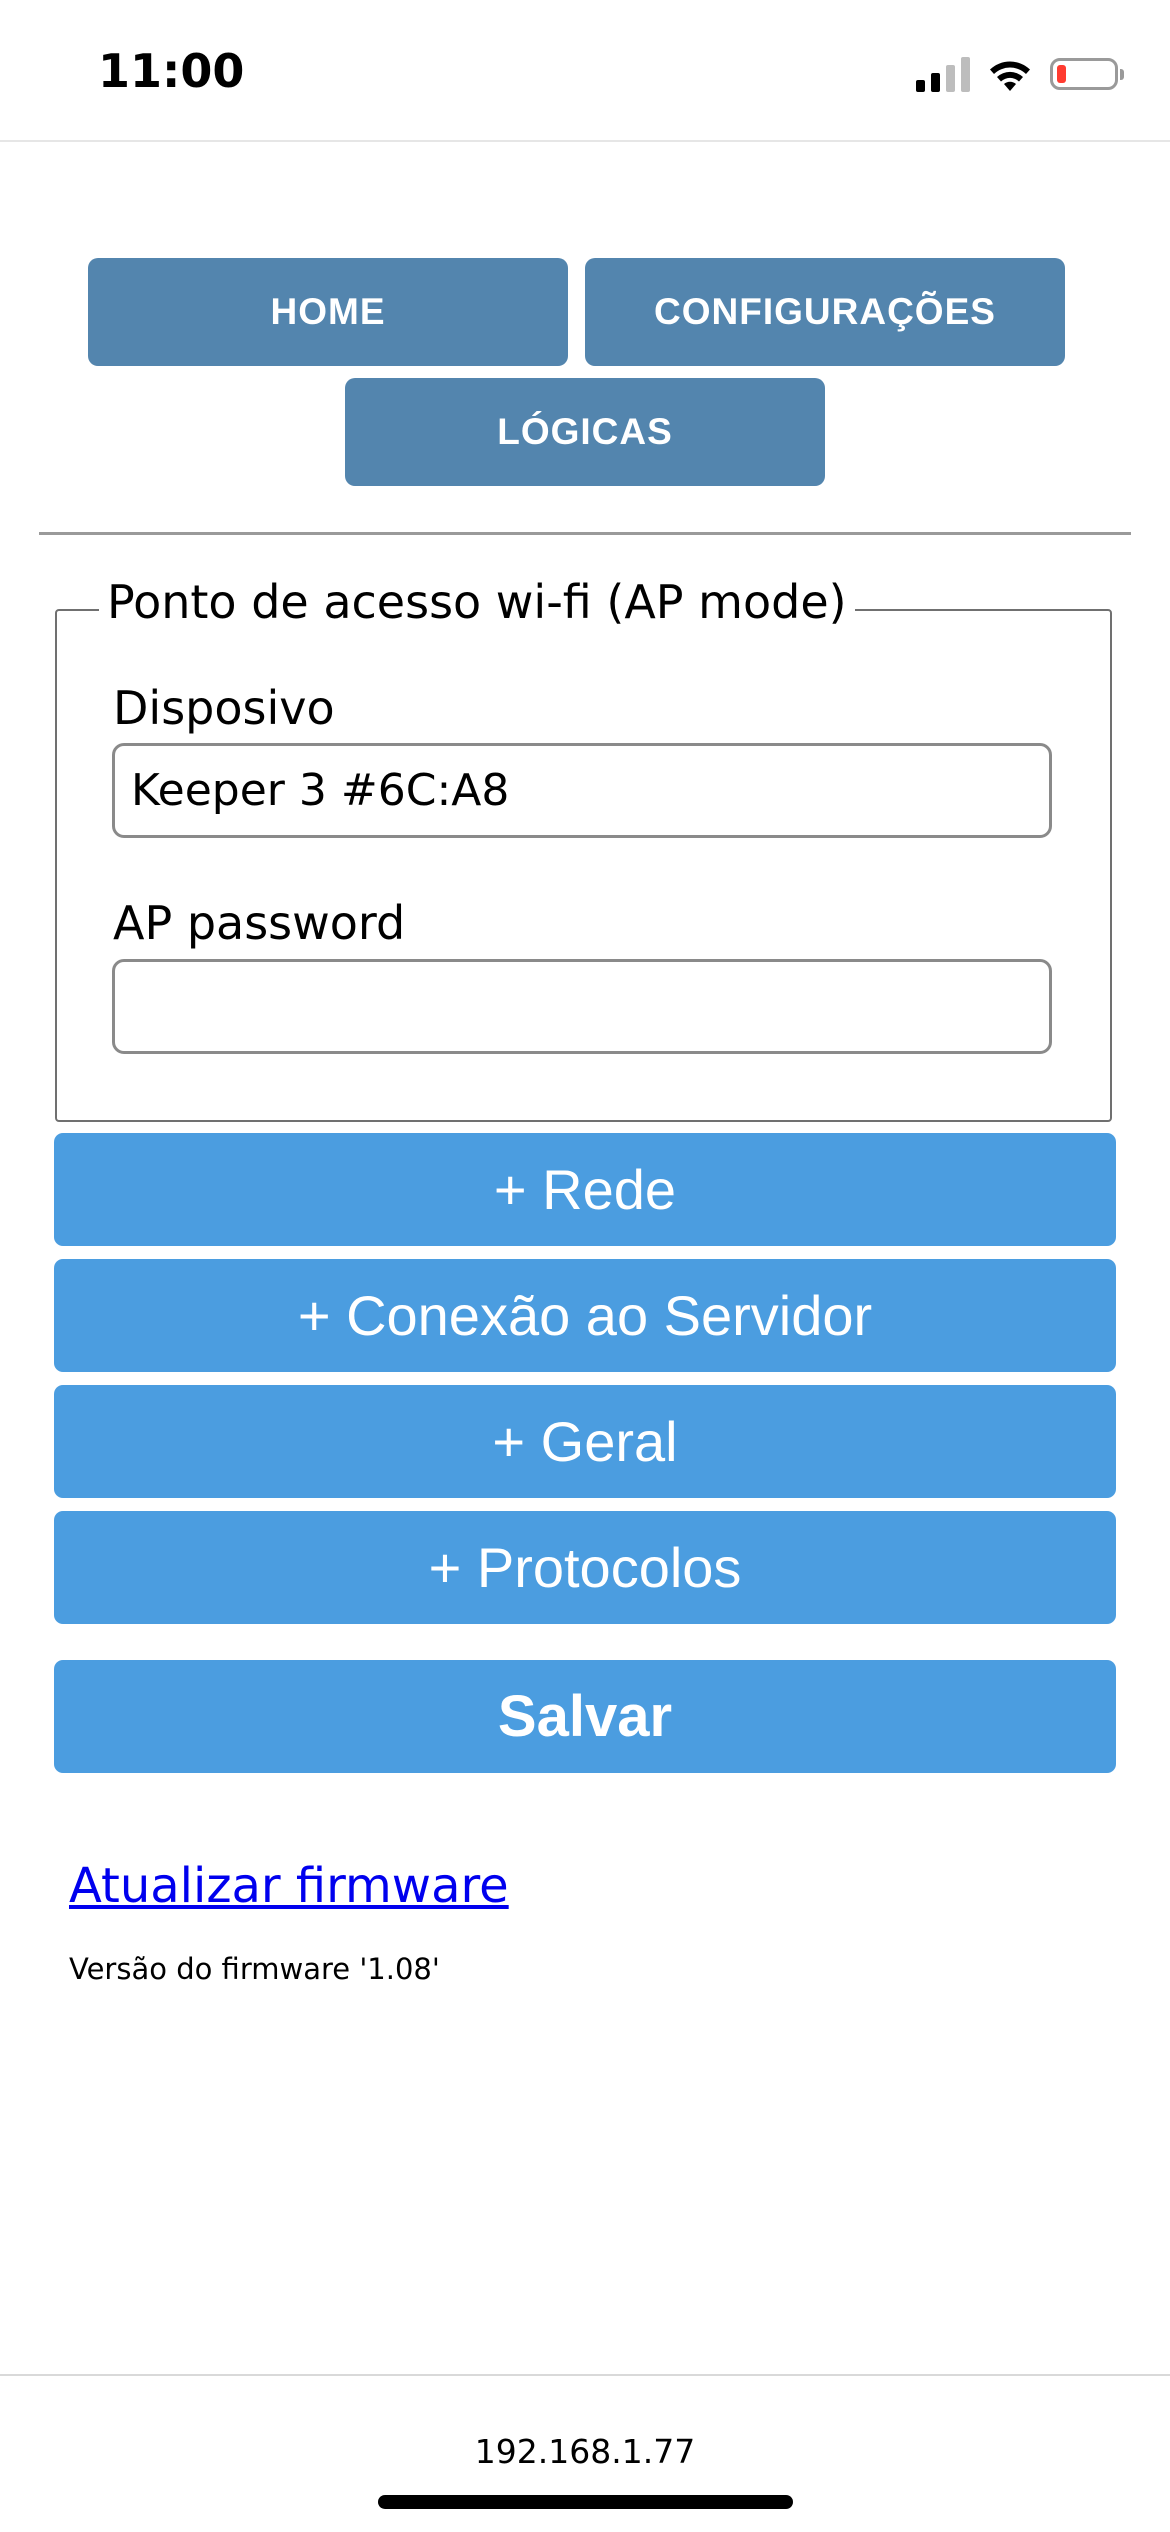  Describe the element at coordinates (585, 2502) in the screenshot. I see `home-indicator` at that location.